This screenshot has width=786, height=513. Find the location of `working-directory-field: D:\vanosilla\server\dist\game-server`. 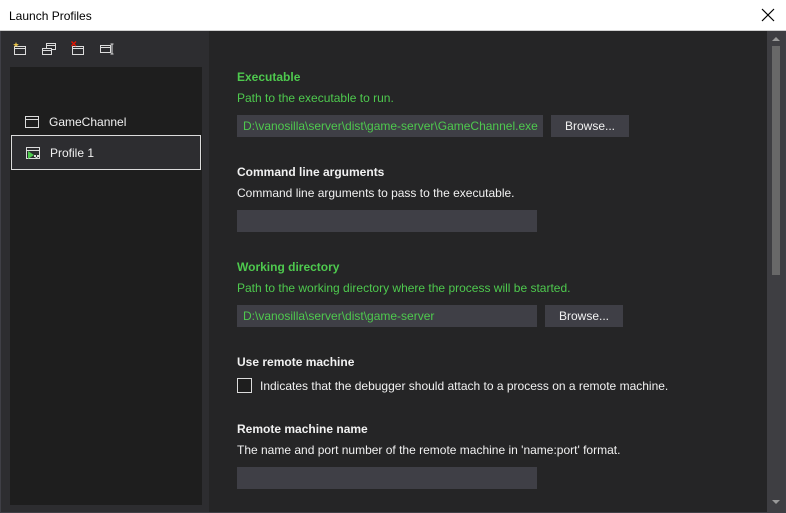

working-directory-field: D:\vanosilla\server\dist\game-server is located at coordinates (387, 316).